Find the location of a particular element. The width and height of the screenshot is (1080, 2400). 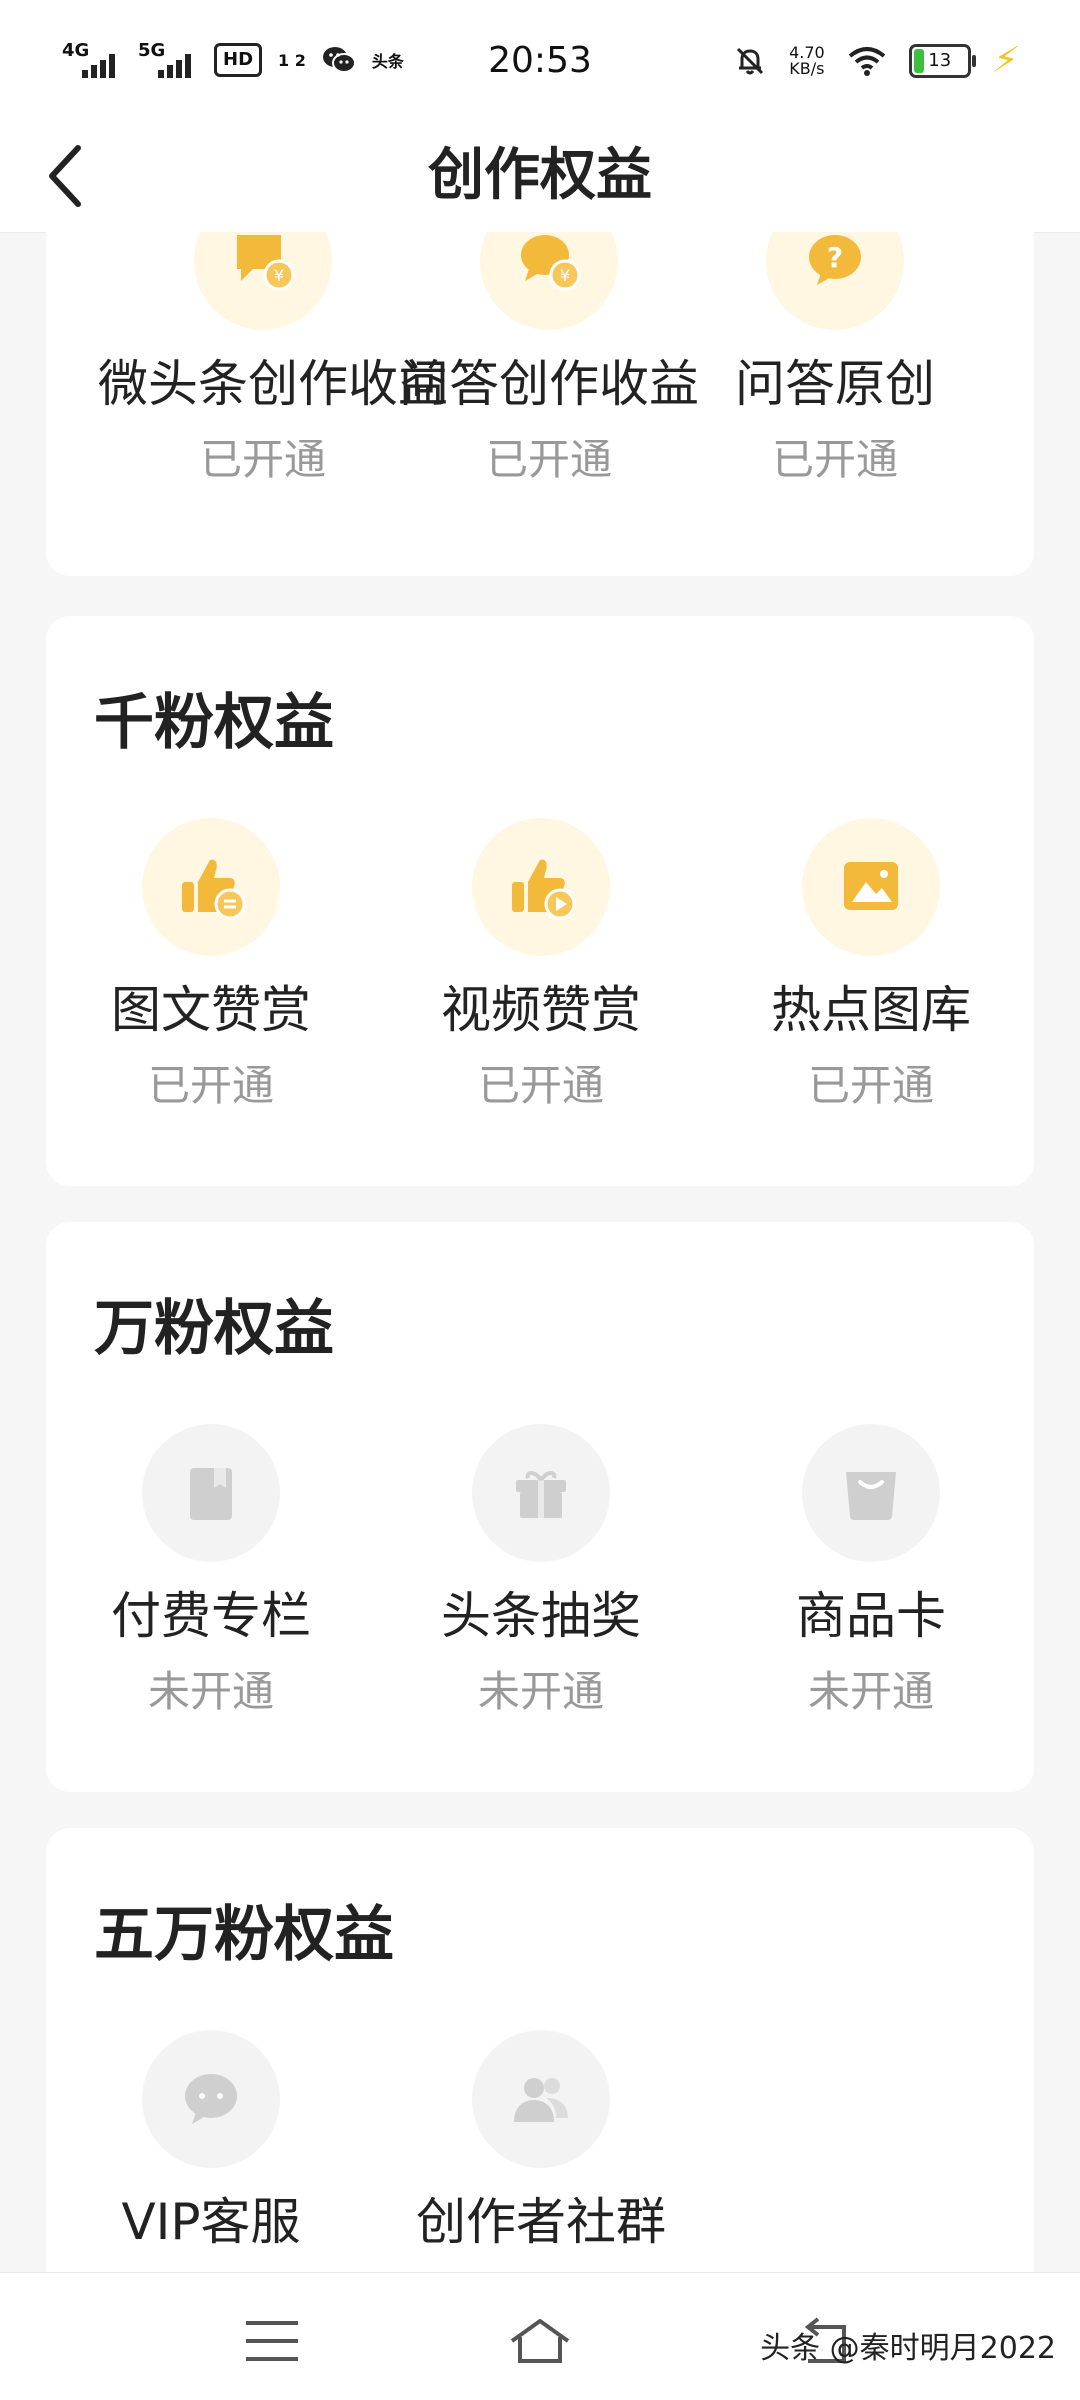

section0-items: ¥ 微头条创作收益 已开通 ¥ 问答创作收益 已开通 ? 问答原创 已开通 is located at coordinates (540, 404).